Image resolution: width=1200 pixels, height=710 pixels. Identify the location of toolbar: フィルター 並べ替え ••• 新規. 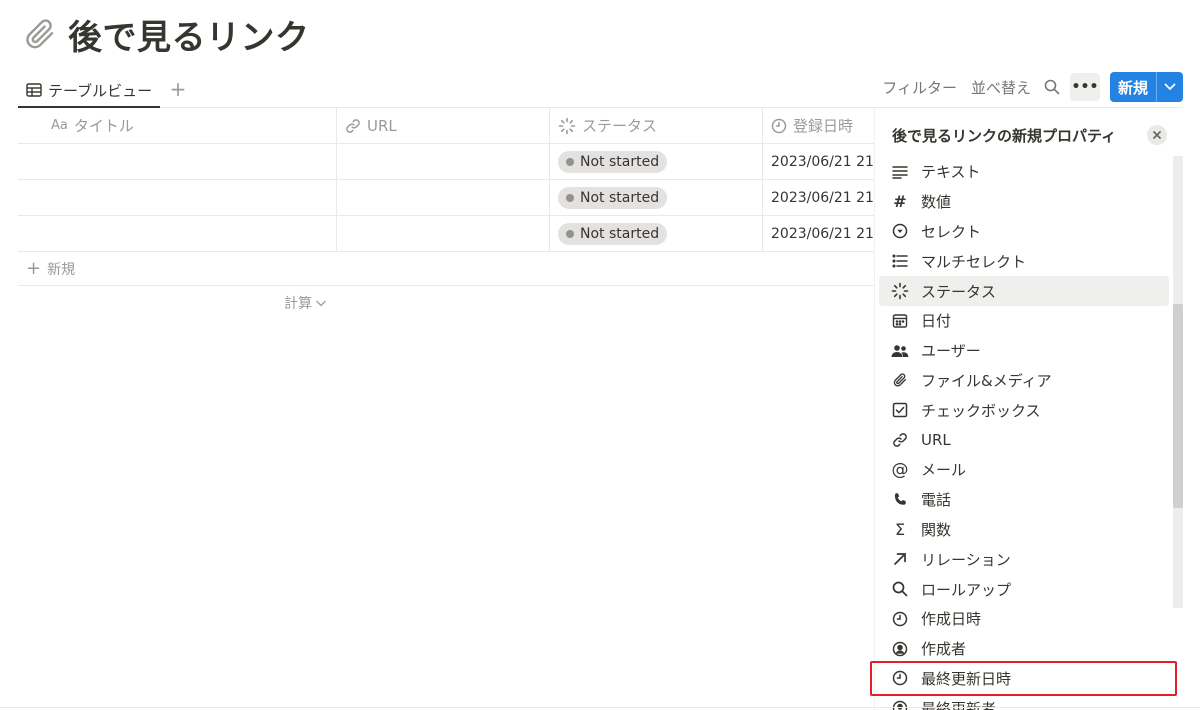
(1029, 87).